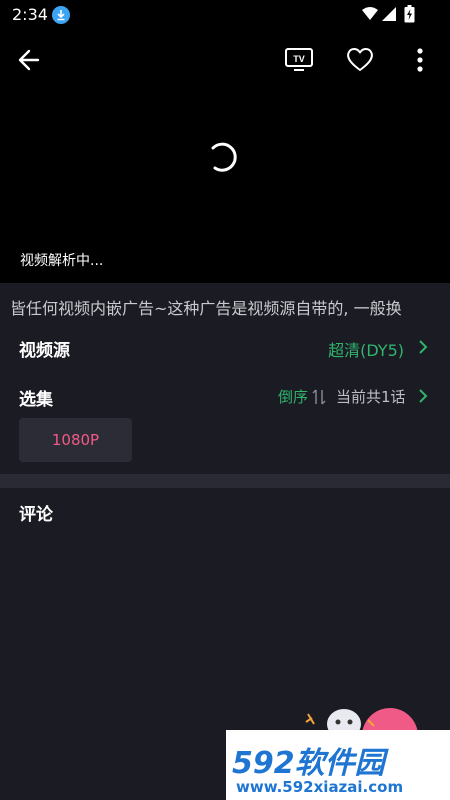  I want to click on status-bar: 2:34, so click(225, 15).